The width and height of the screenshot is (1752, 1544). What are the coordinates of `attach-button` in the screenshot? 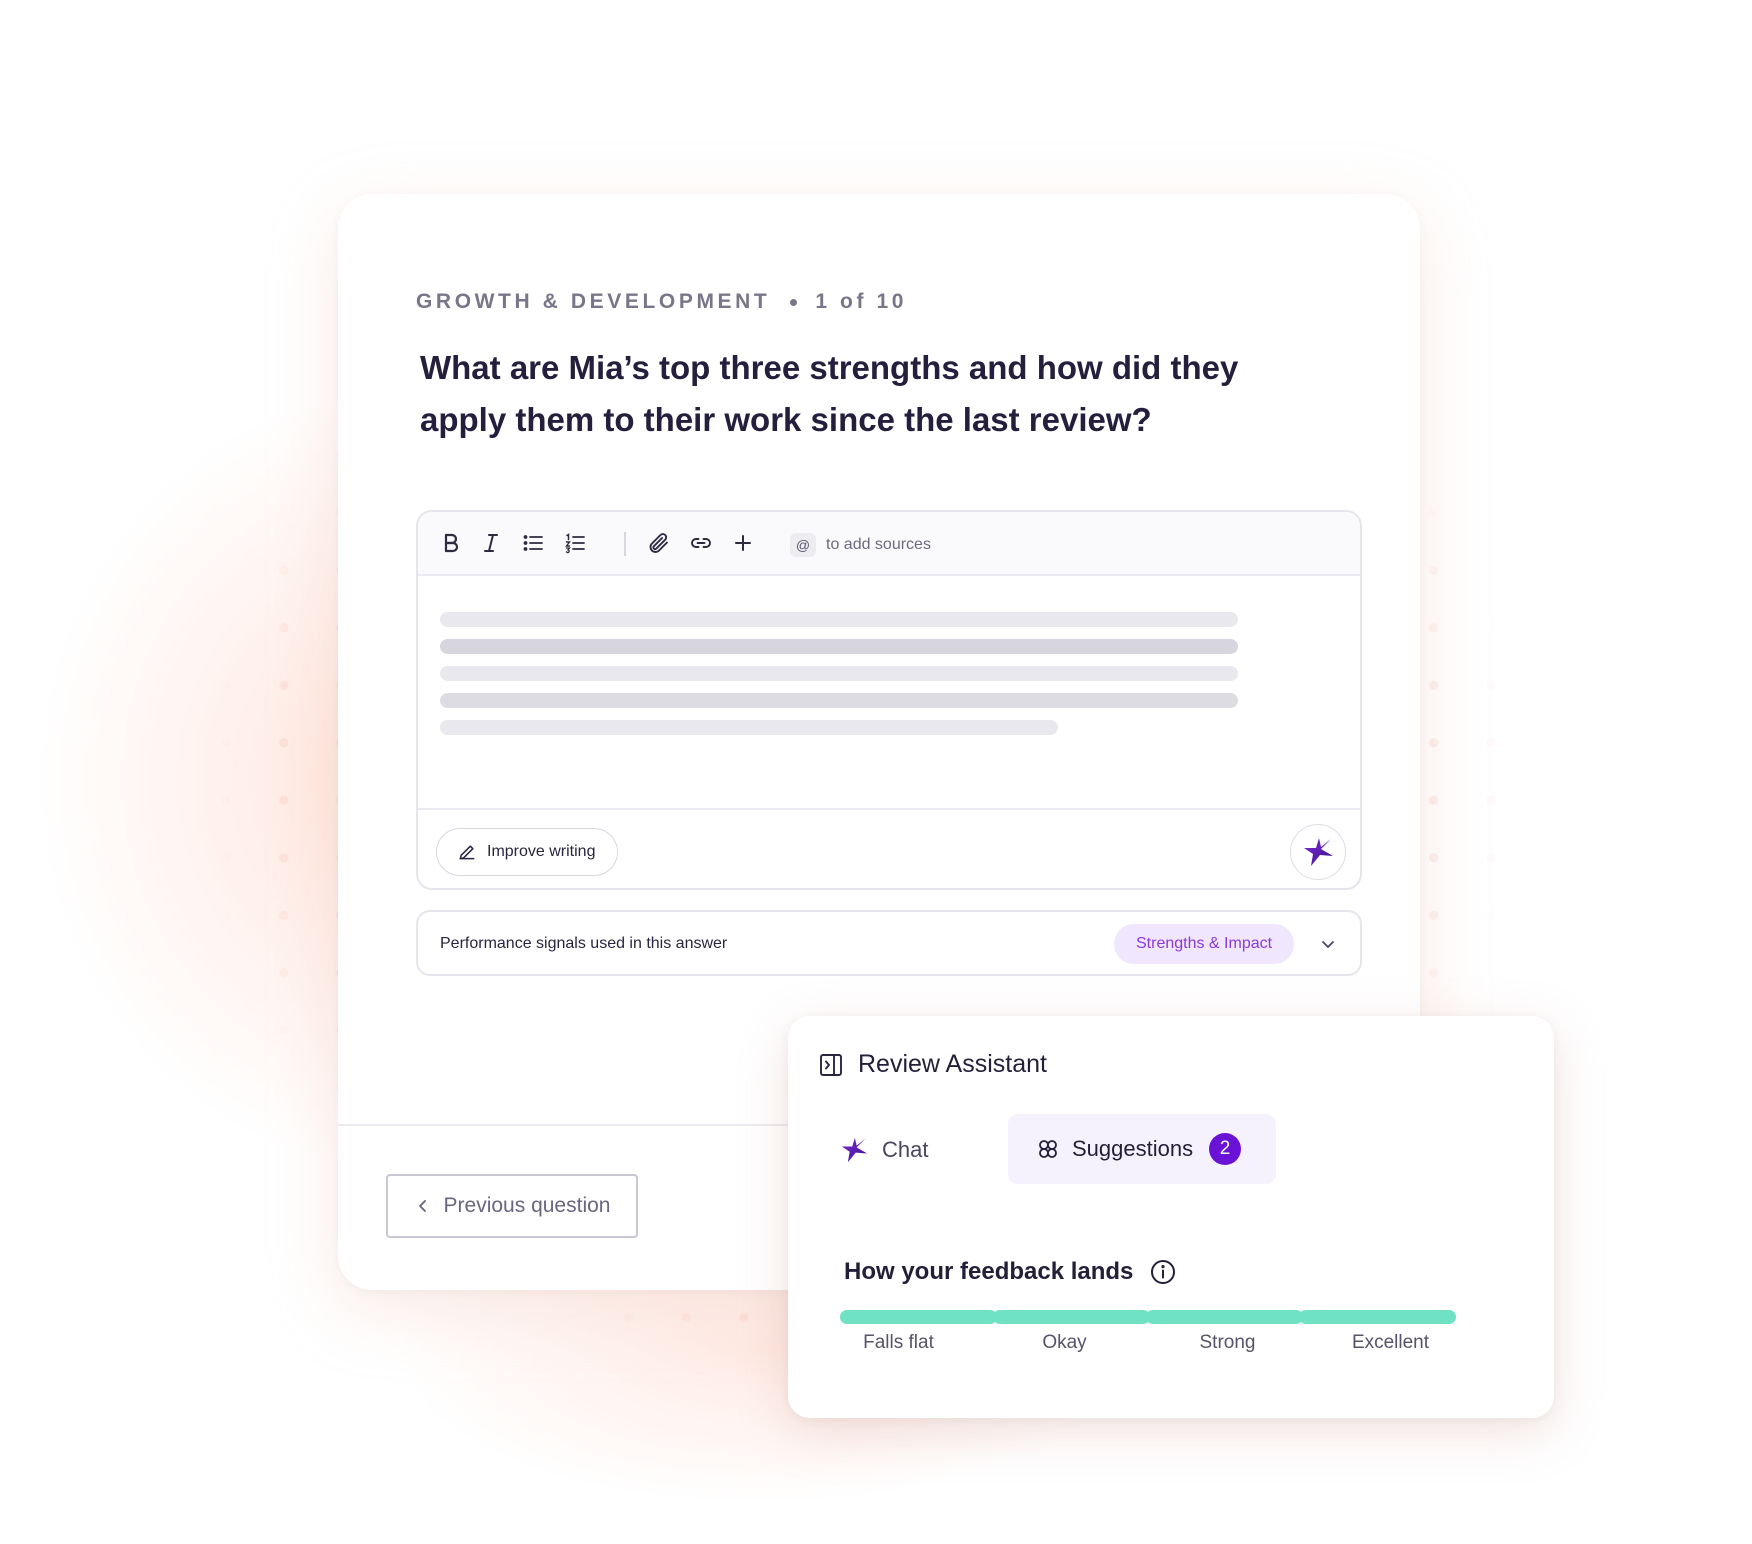 It's located at (659, 543).